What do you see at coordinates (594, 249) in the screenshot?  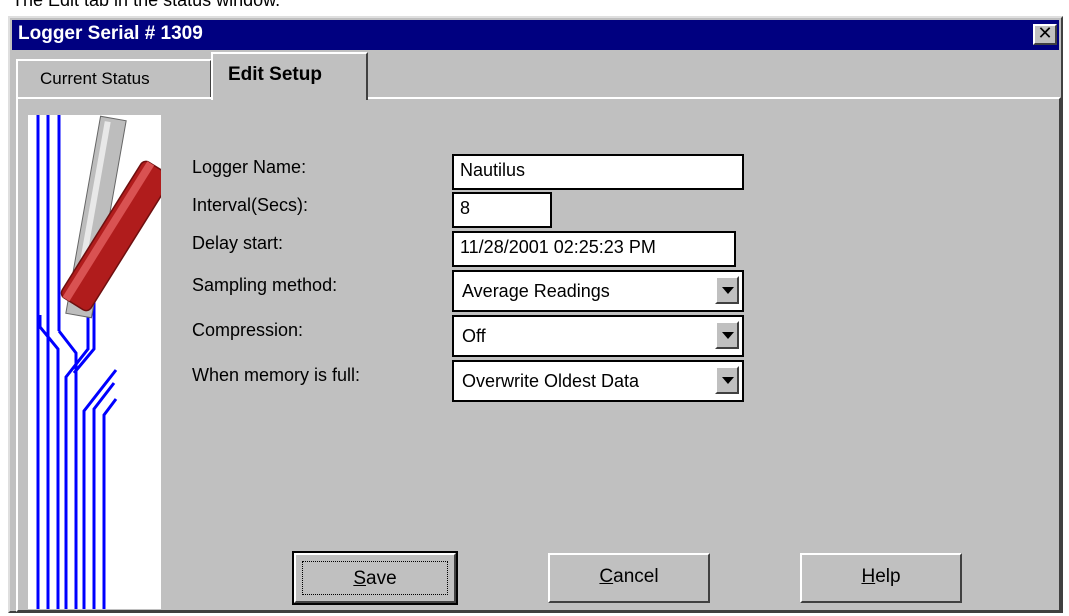 I see `delay-start-field: 11/28/2001 02:25:23 PM` at bounding box center [594, 249].